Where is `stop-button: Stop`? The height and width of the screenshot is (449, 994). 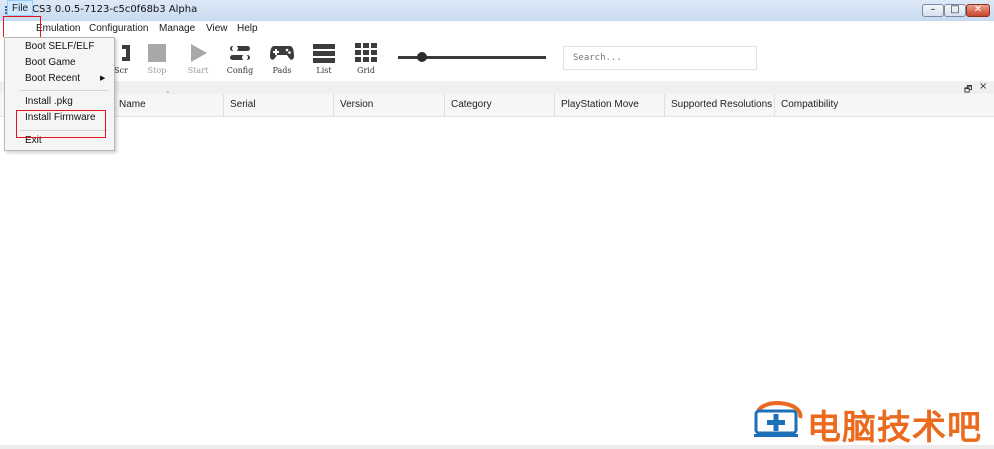
stop-button: Stop is located at coordinates (157, 59).